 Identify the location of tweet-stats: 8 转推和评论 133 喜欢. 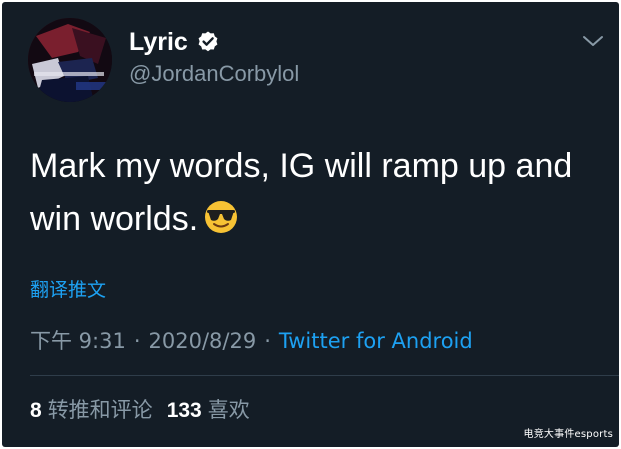
(140, 410).